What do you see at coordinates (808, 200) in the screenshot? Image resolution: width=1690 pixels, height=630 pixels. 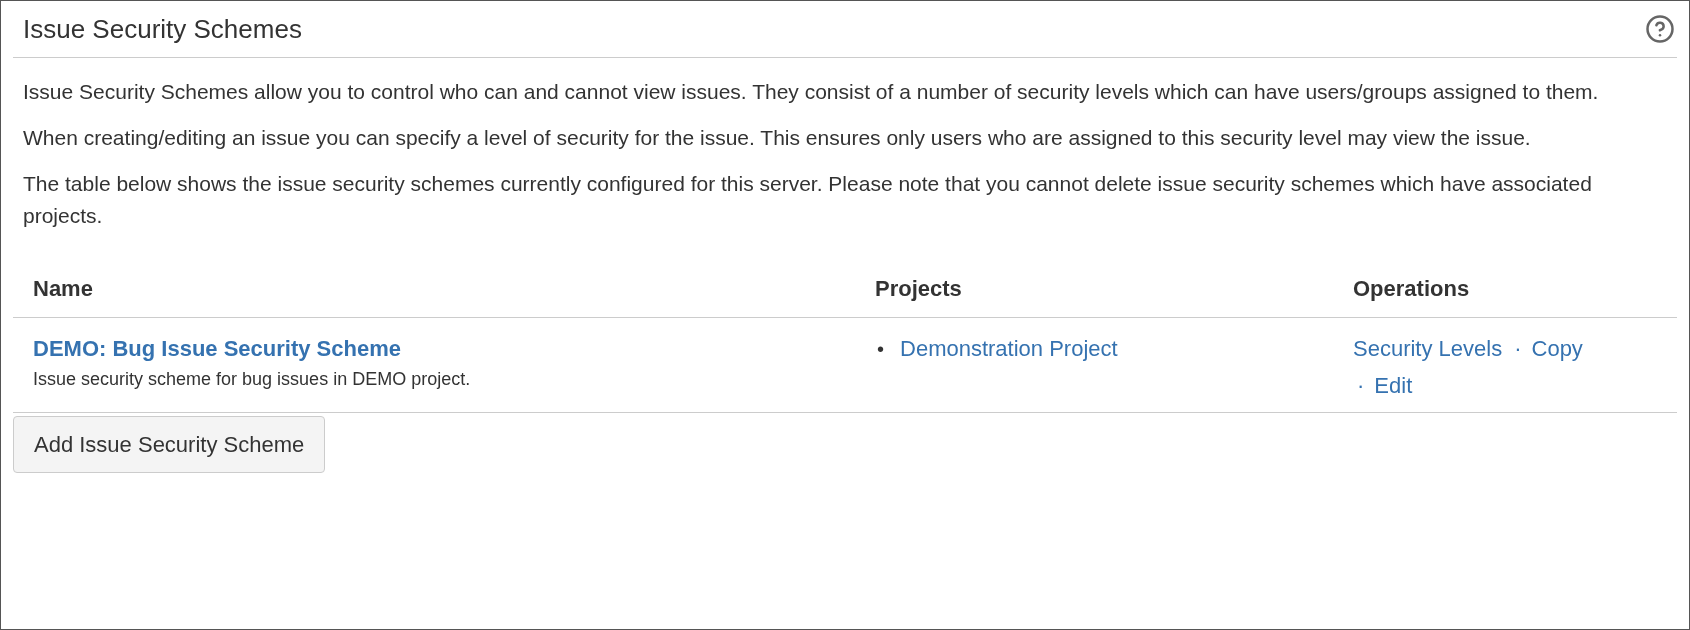 I see `description-paragraph: The table below shows the issue security schemes currently configured for this server. Please note that you cannot delete issue security schemes which have associated projects.` at bounding box center [808, 200].